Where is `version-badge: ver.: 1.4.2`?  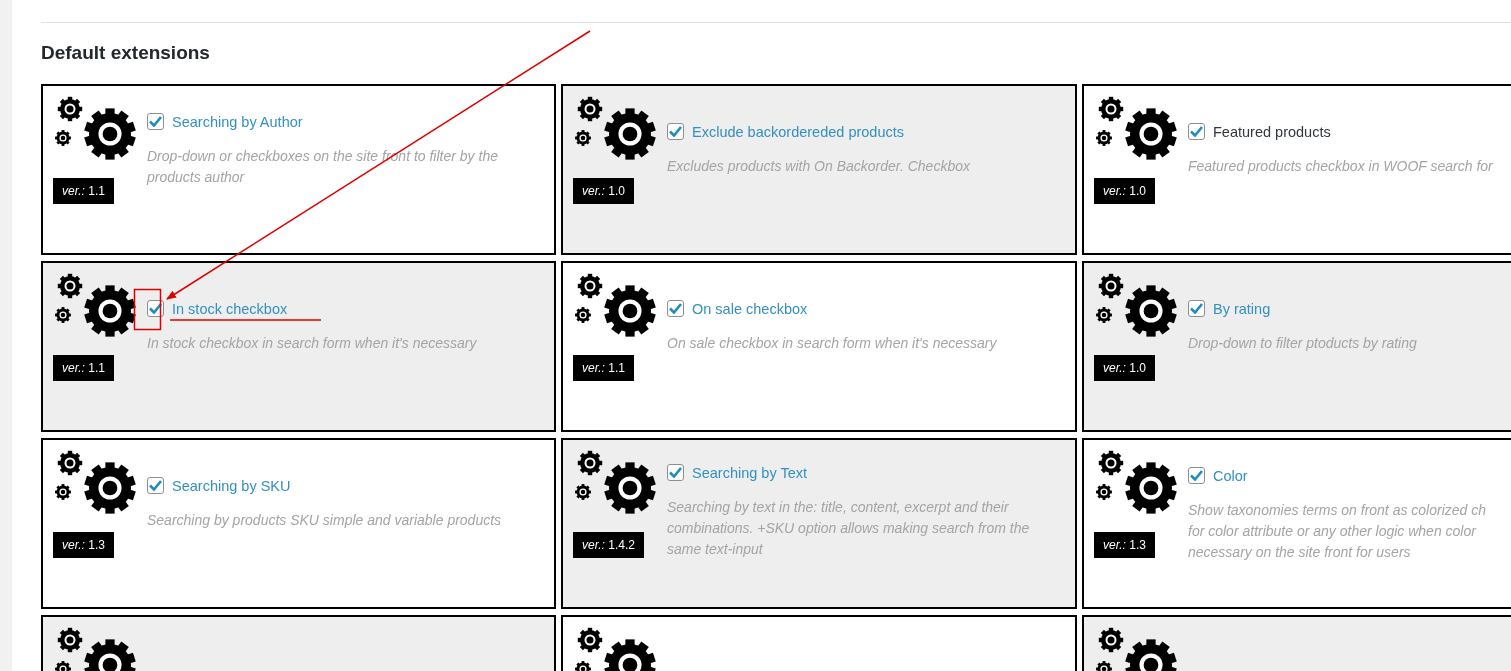
version-badge: ver.: 1.4.2 is located at coordinates (608, 545).